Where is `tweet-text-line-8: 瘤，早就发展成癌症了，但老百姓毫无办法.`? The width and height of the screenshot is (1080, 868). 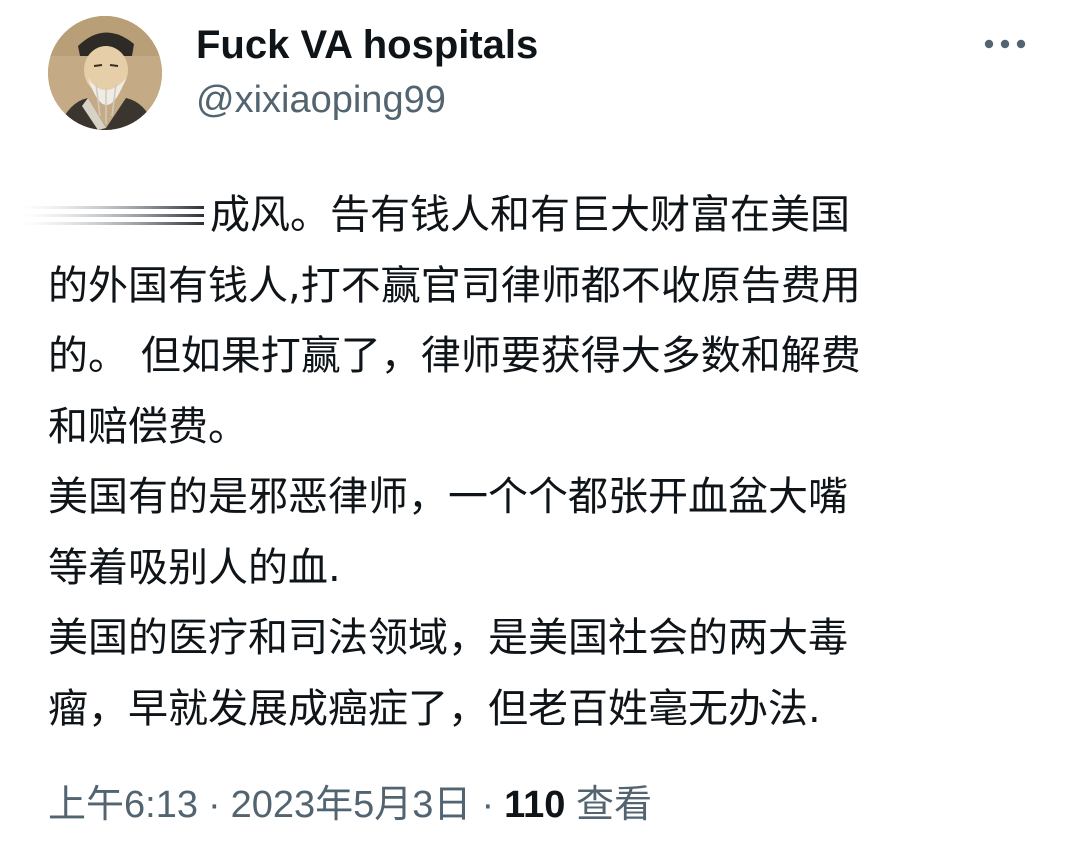
tweet-text-line-8: 瘤，早就发展成癌症了，但老百姓毫无办法. is located at coordinates (434, 708).